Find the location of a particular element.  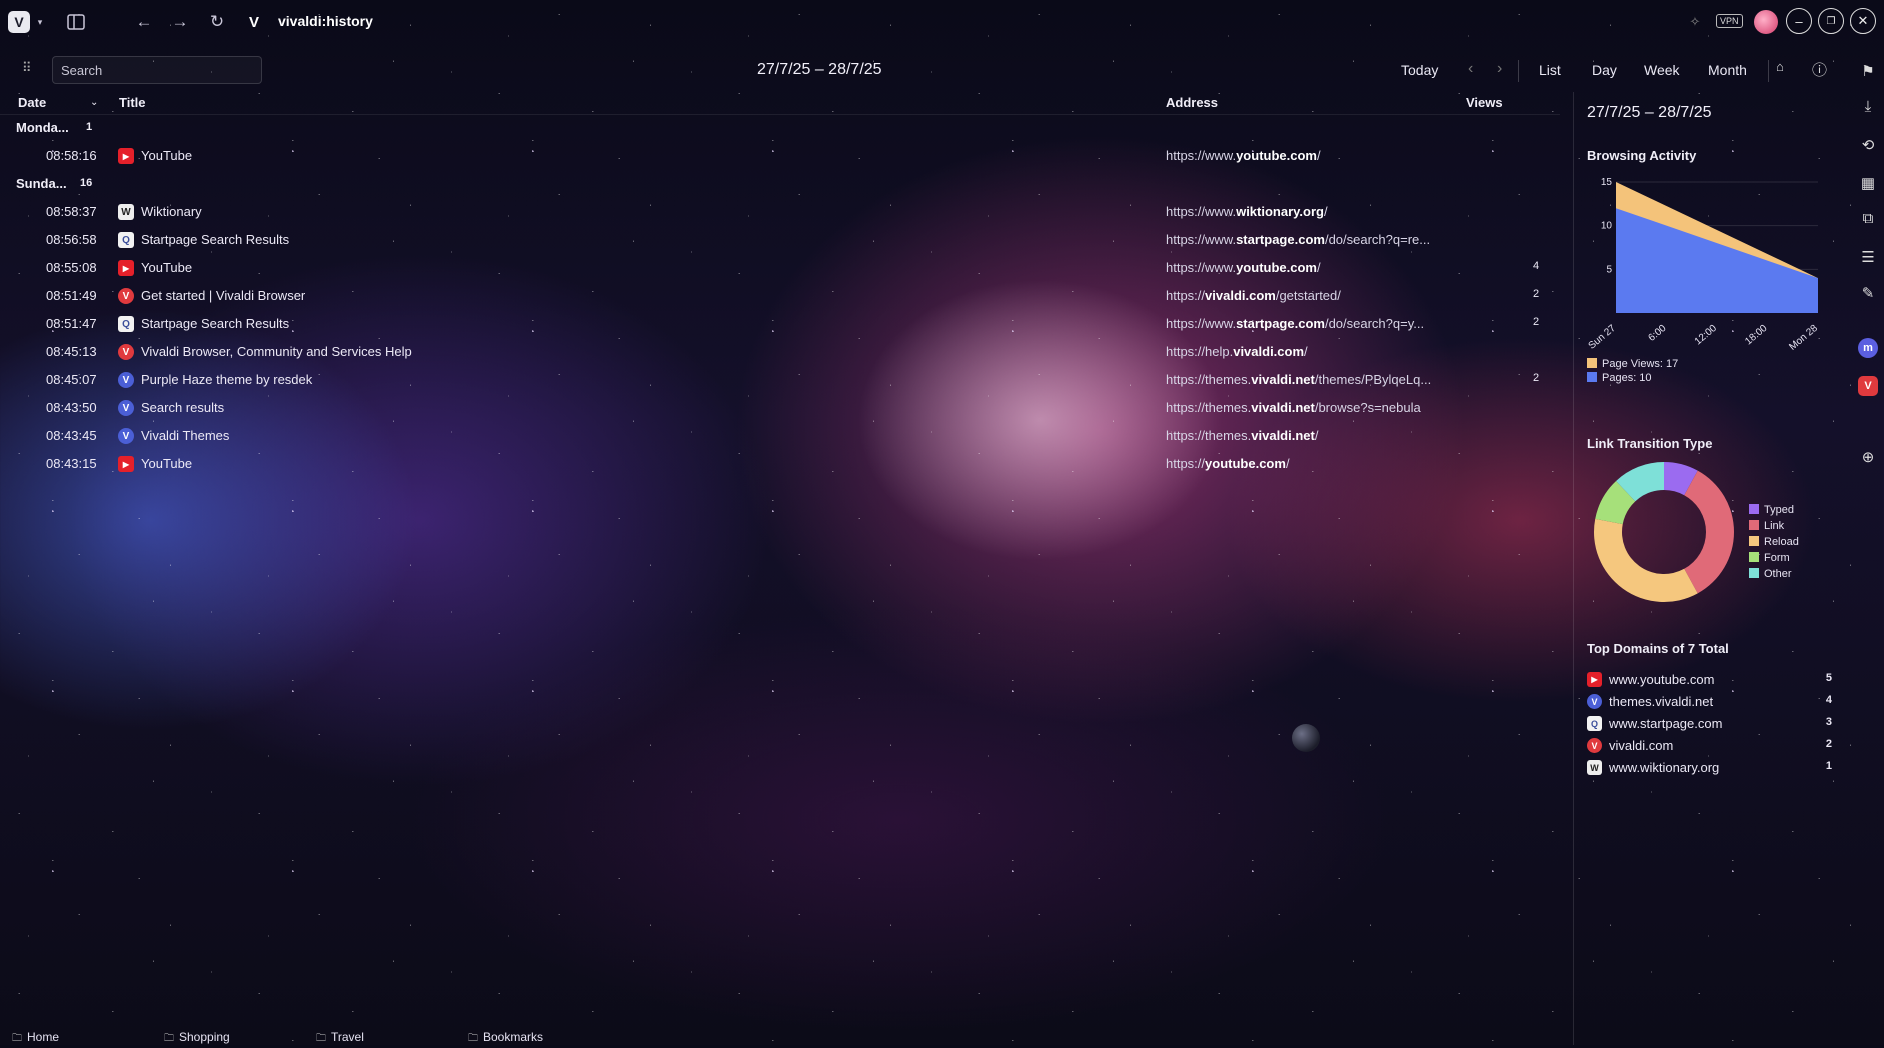

vivaldi-menu-icon: V is located at coordinates (19, 22).